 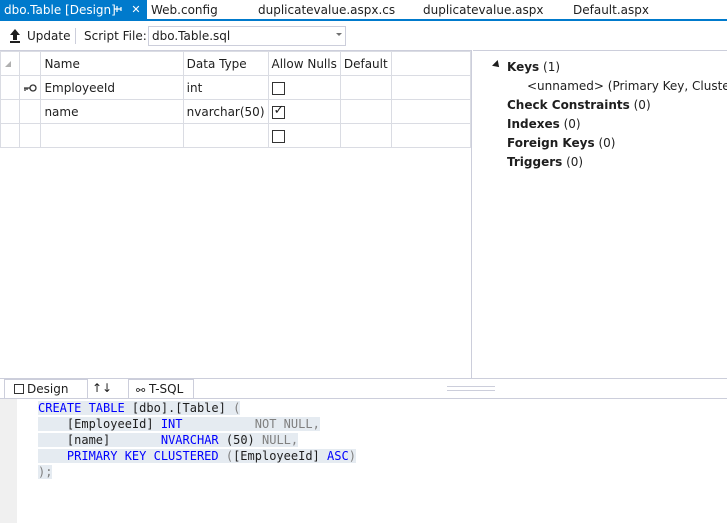 I want to click on tab-label: Default.aspx, so click(x=611, y=10).